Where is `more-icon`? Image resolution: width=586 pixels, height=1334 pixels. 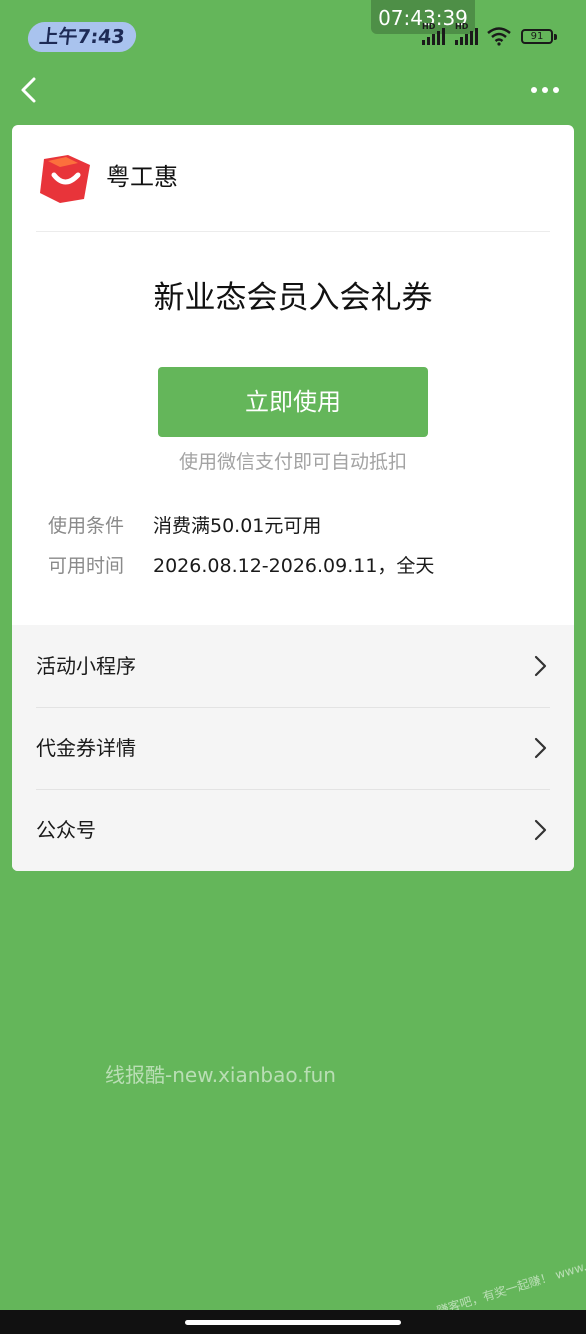
more-icon is located at coordinates (546, 90).